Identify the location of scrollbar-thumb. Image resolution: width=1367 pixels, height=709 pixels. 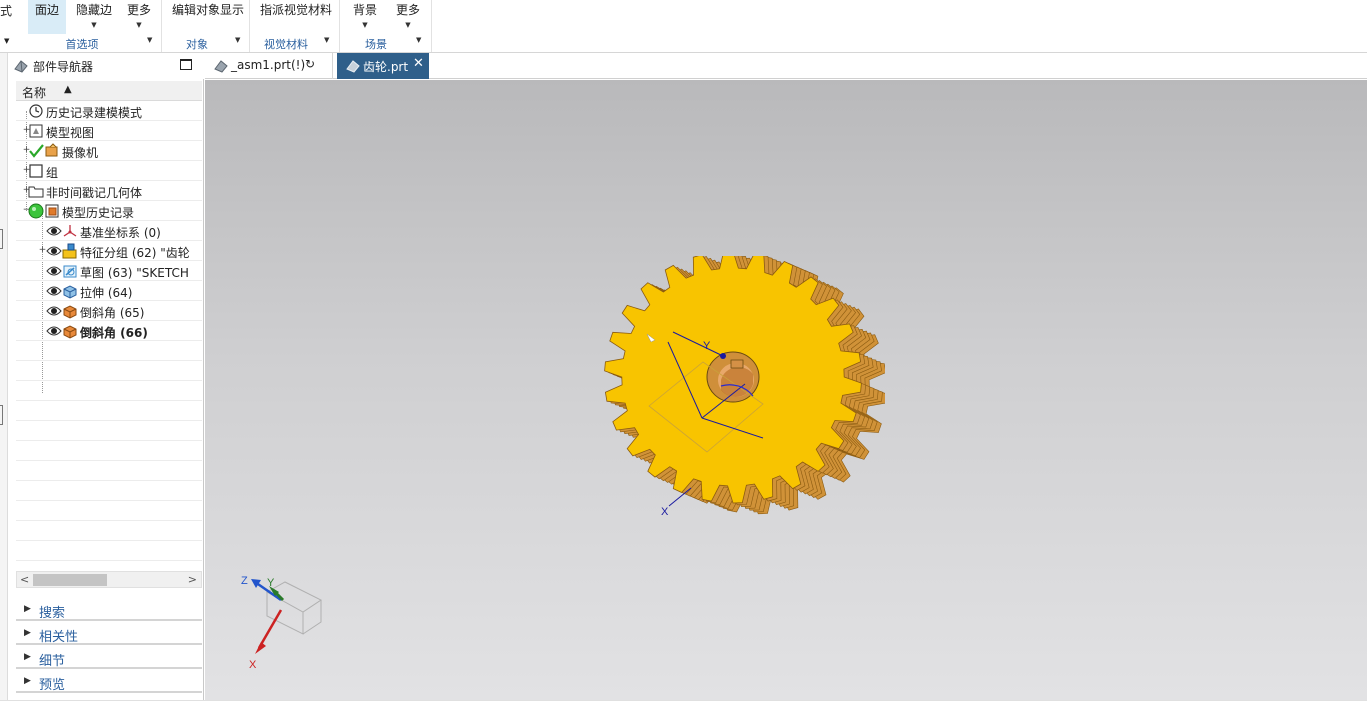
(70, 580).